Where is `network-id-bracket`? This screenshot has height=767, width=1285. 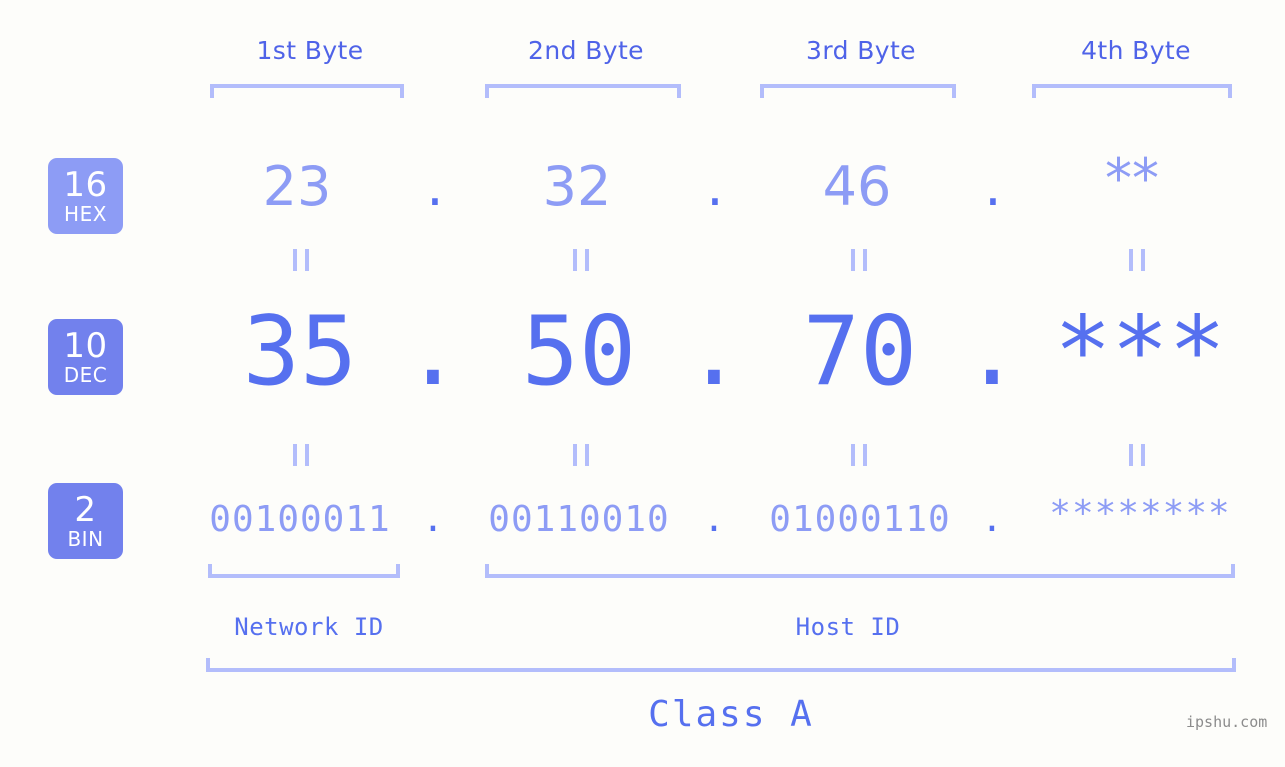
network-id-bracket is located at coordinates (304, 571).